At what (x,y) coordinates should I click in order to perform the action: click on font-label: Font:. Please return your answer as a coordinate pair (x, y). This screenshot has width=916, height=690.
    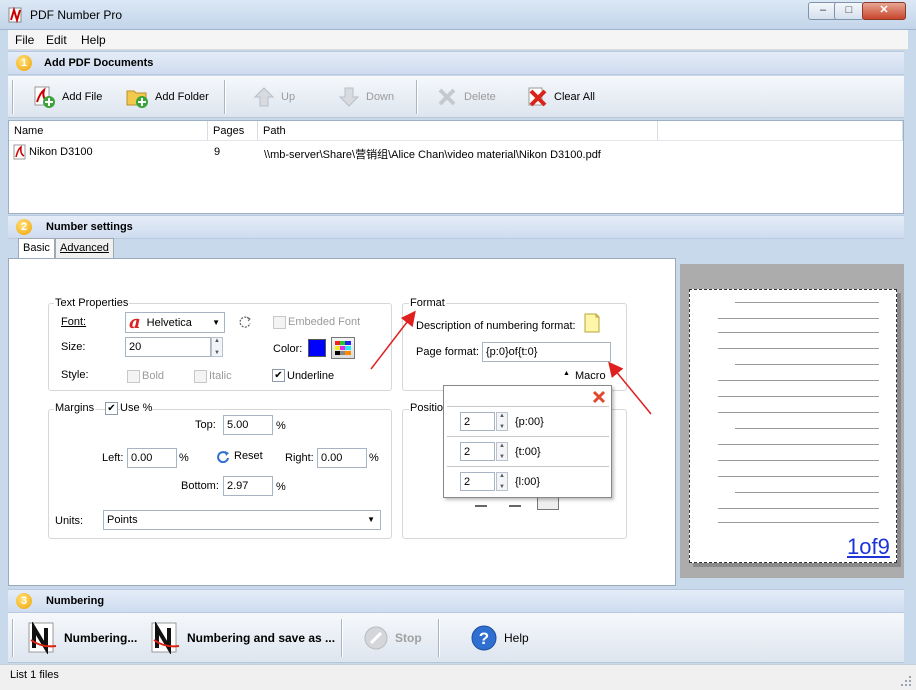
    Looking at the image, I should click on (74, 322).